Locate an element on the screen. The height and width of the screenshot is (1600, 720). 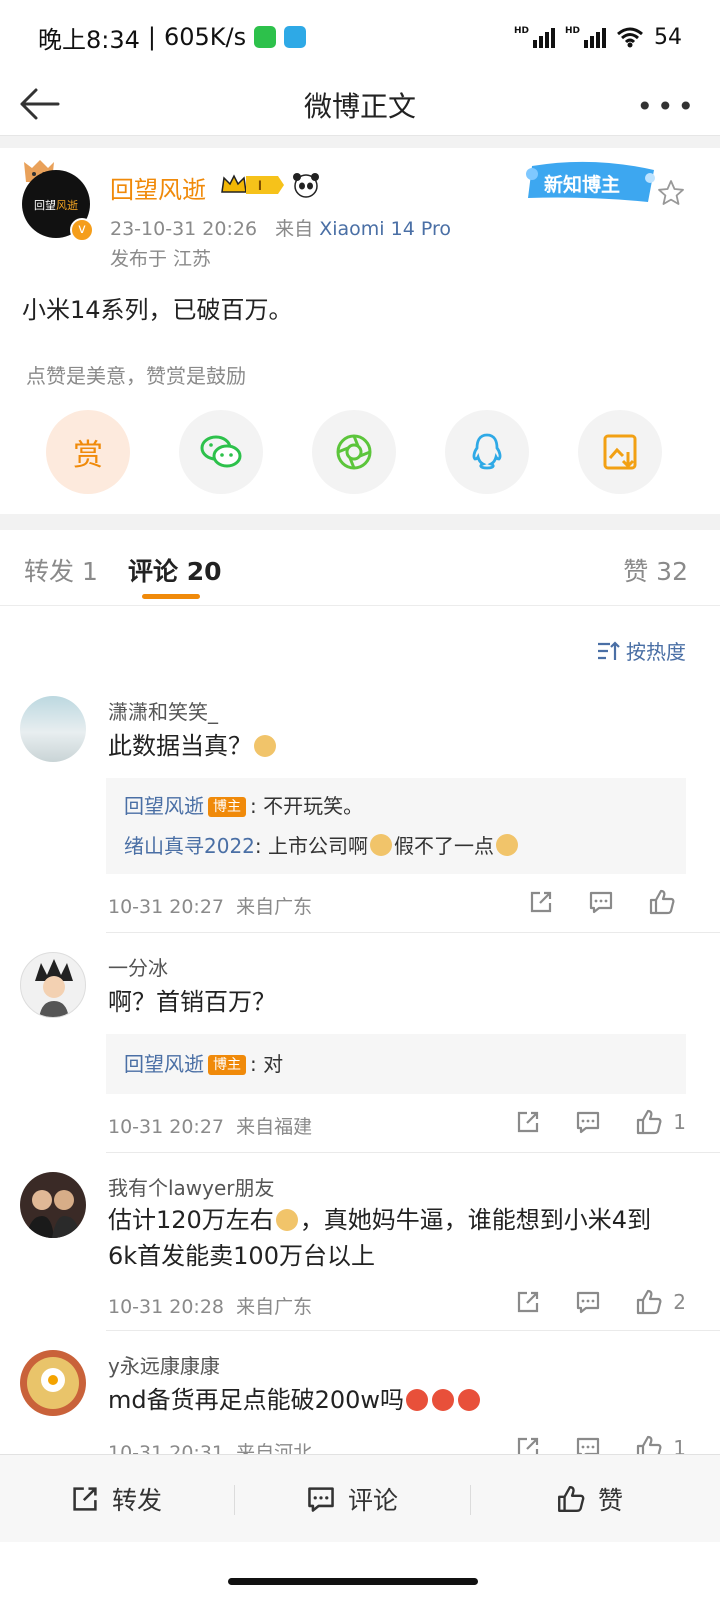
like-button: 1 is located at coordinates (660, 1122).